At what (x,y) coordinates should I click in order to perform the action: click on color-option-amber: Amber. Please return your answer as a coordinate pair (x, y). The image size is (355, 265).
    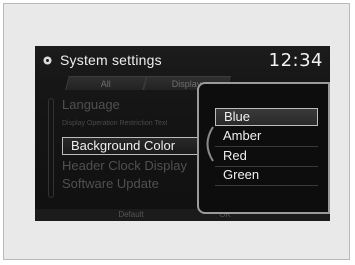
    Looking at the image, I should click on (266, 136).